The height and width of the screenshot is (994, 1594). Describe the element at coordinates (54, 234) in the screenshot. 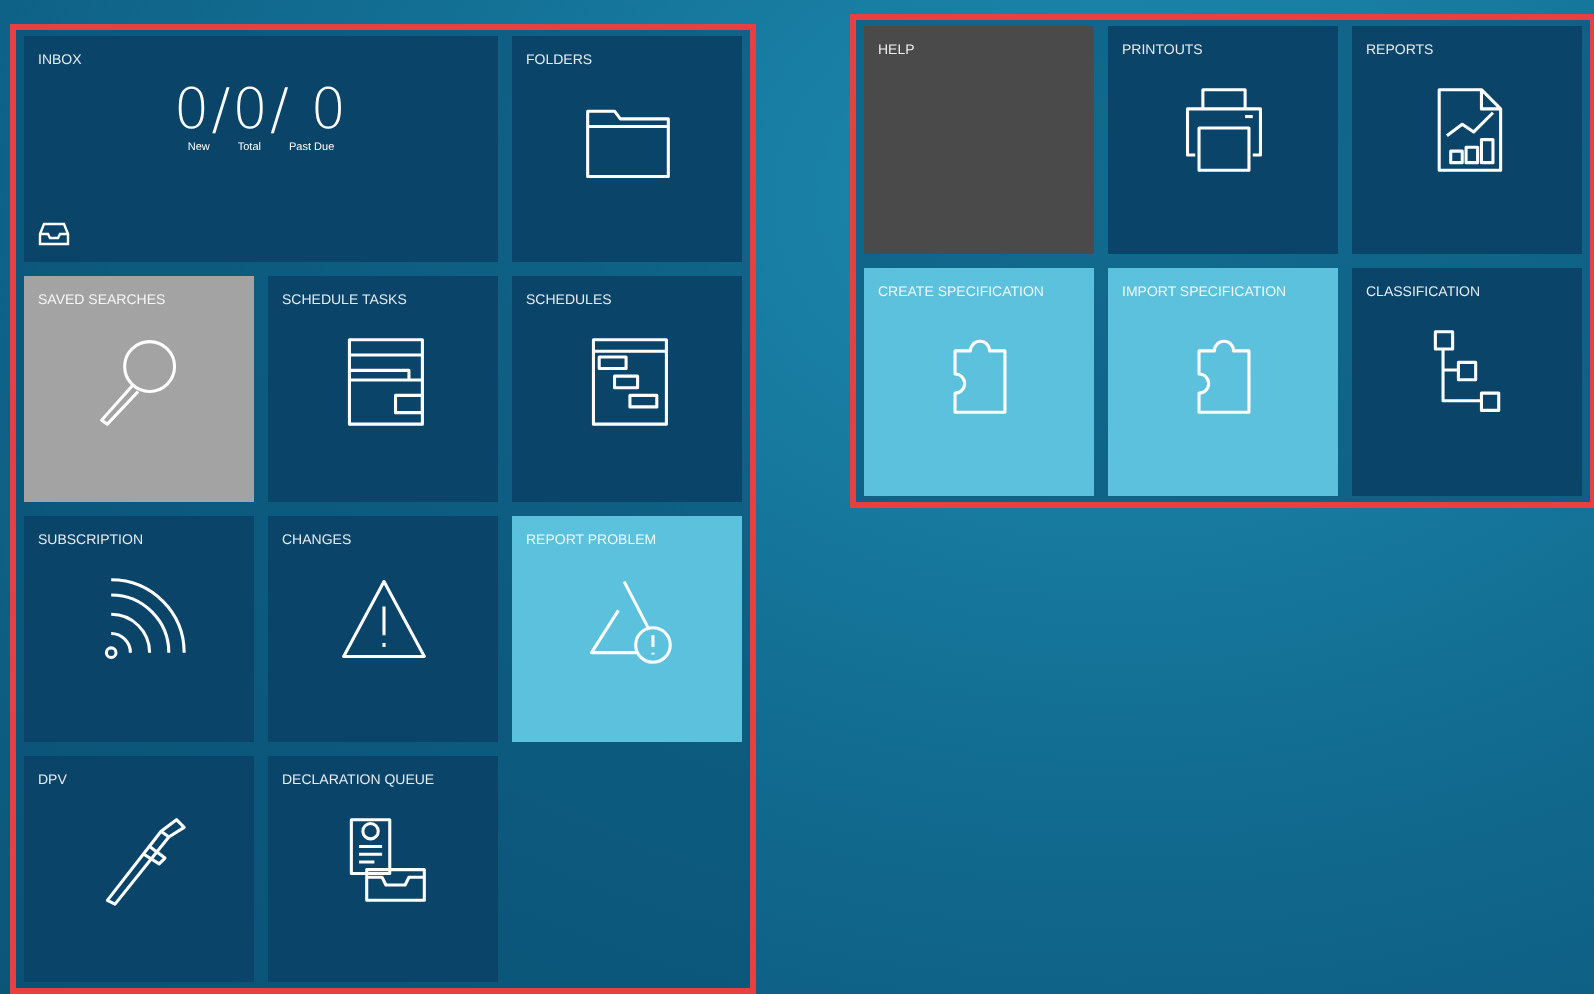

I see `tray-icon` at that location.